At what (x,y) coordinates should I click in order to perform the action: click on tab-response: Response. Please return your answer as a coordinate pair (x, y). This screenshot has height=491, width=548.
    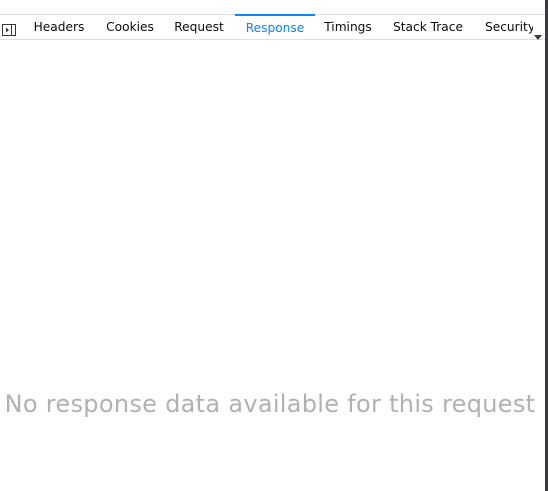
    Looking at the image, I should click on (275, 26).